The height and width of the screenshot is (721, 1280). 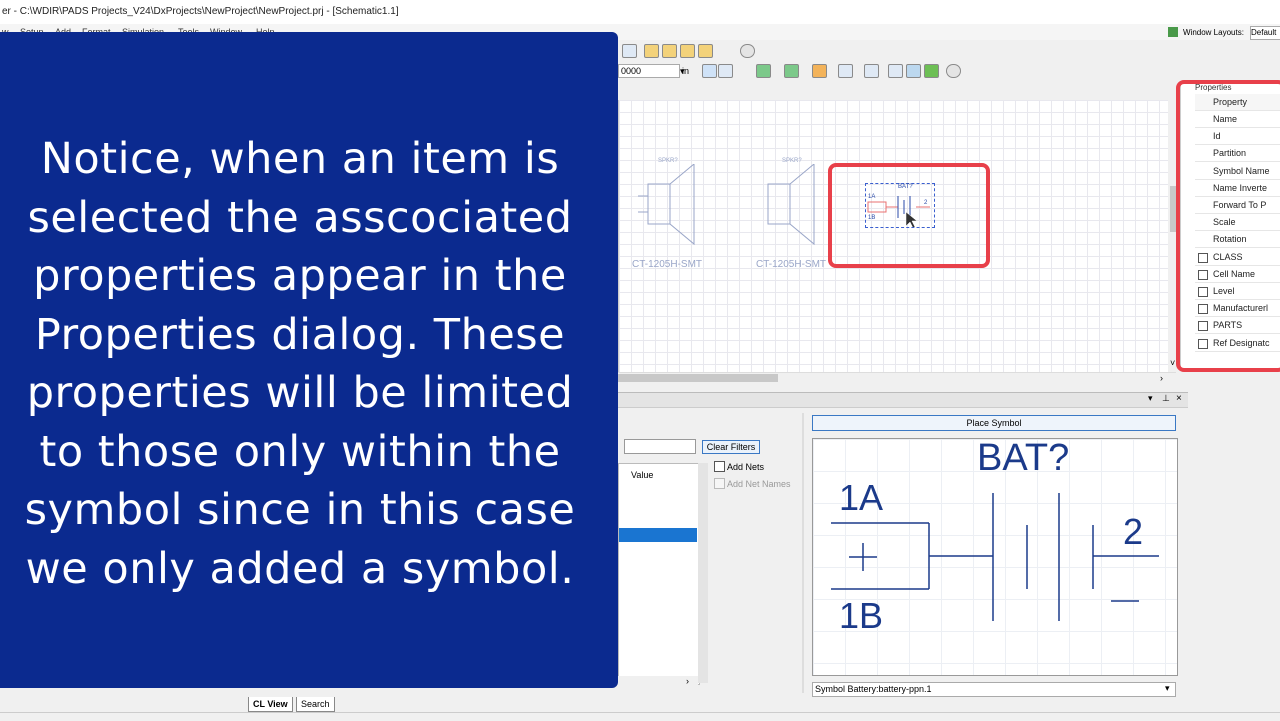 What do you see at coordinates (649, 71) in the screenshot?
I see `grid-combo: 0000` at bounding box center [649, 71].